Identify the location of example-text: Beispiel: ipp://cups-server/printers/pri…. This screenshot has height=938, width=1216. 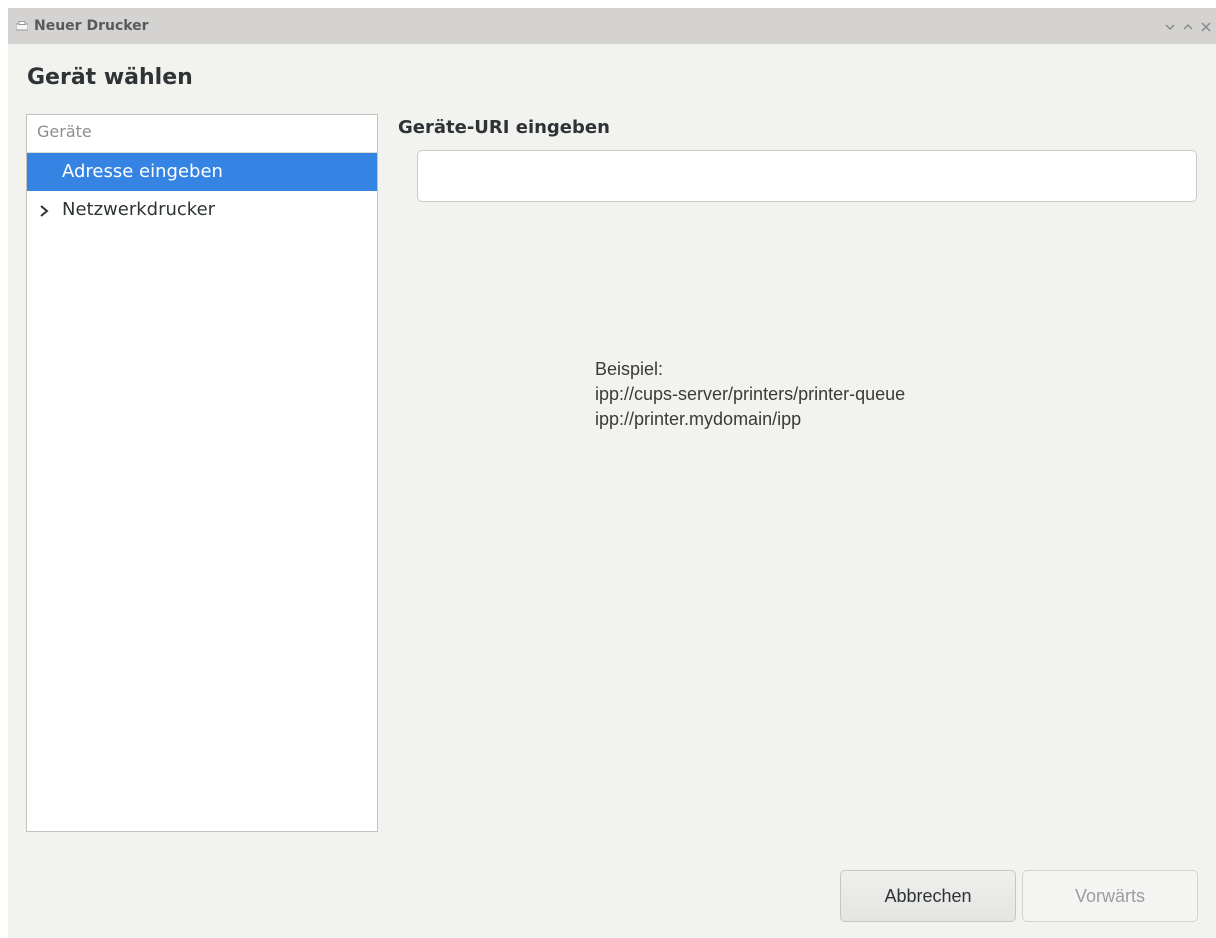
(750, 394).